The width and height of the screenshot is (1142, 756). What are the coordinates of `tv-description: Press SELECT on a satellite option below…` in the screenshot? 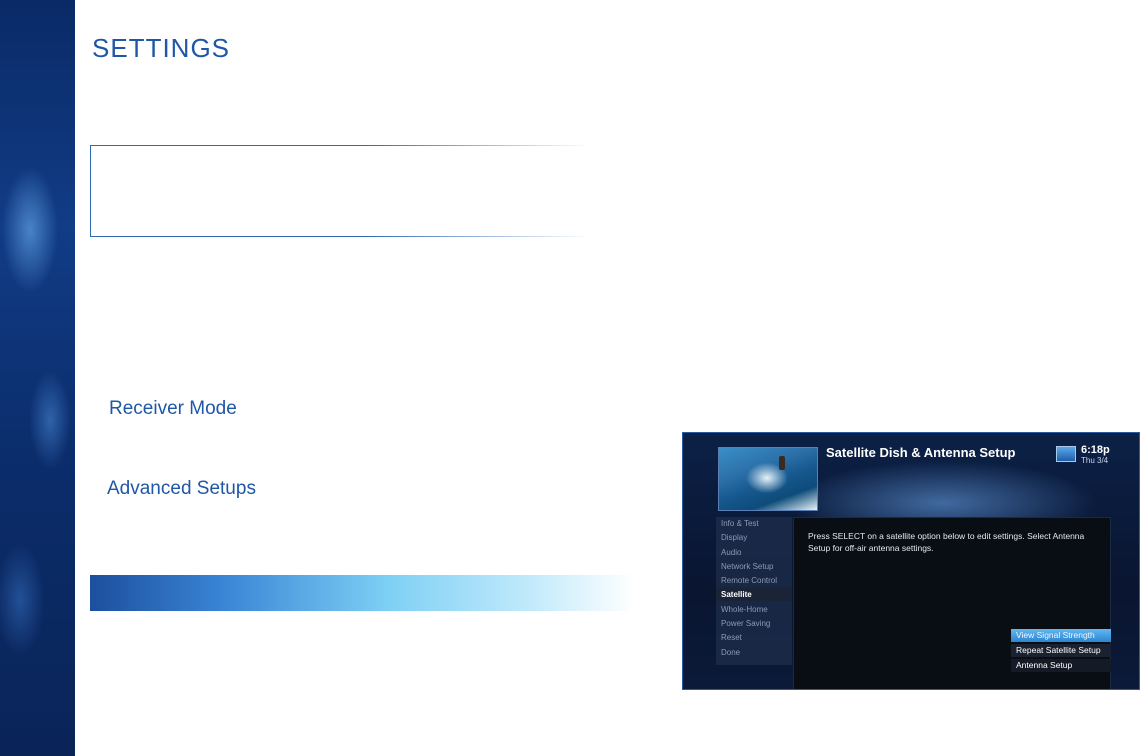 It's located at (946, 542).